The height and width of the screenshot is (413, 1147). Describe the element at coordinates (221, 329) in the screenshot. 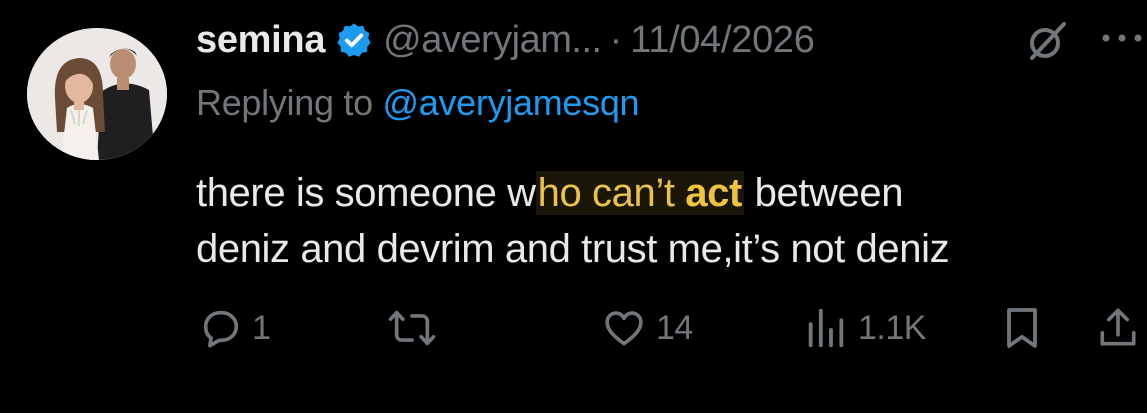

I see `reply-icon` at that location.